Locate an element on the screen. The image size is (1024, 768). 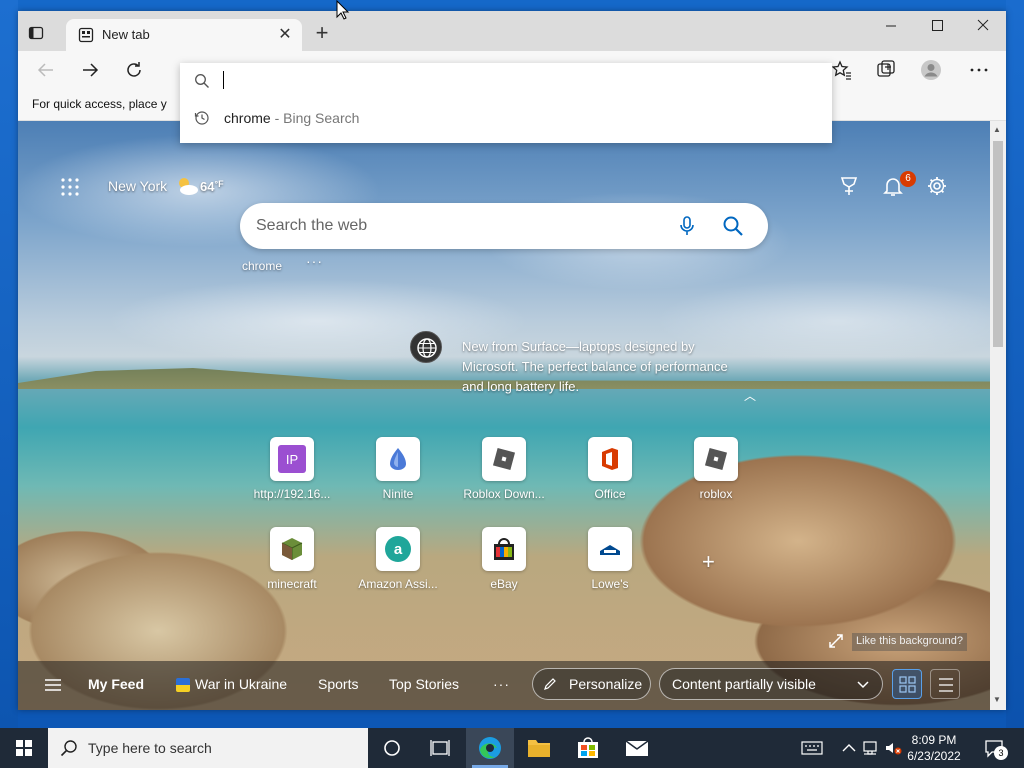
collections-icon is located at coordinates (886, 70).